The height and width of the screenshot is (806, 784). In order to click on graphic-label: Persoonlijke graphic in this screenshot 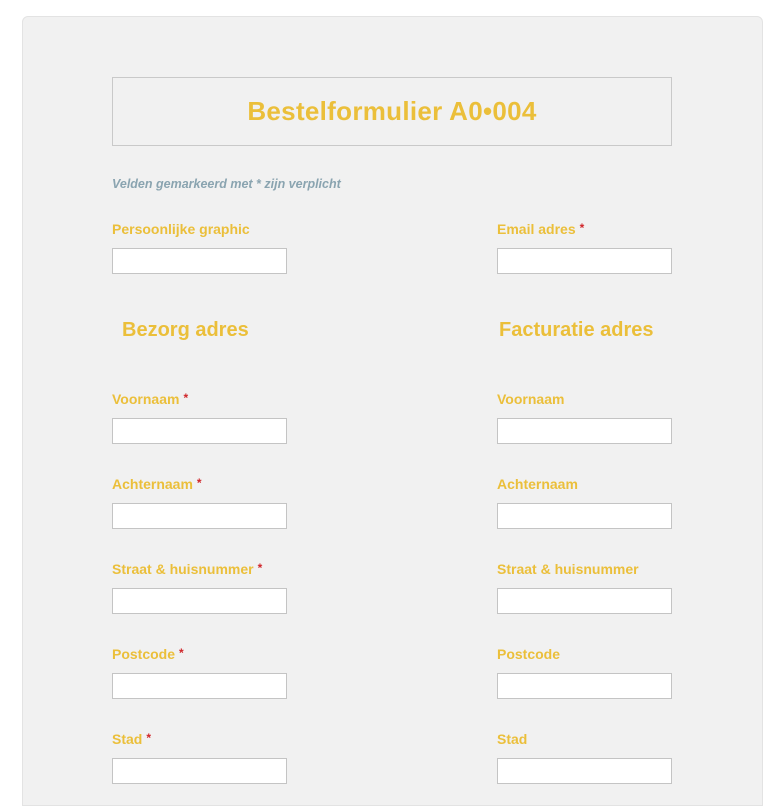, I will do `click(181, 229)`.